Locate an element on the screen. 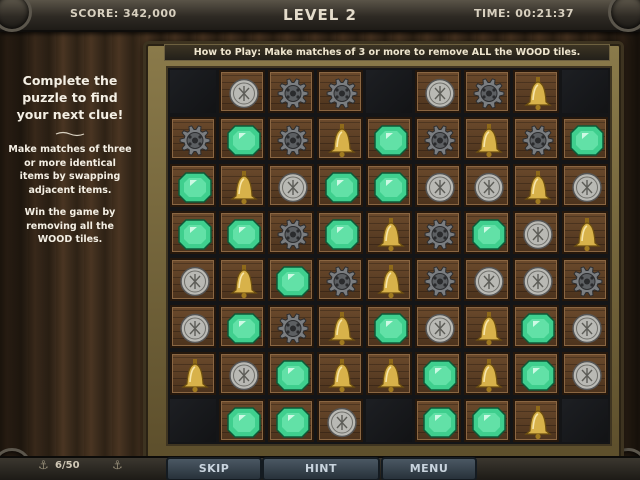  empty-cell is located at coordinates (585, 420).